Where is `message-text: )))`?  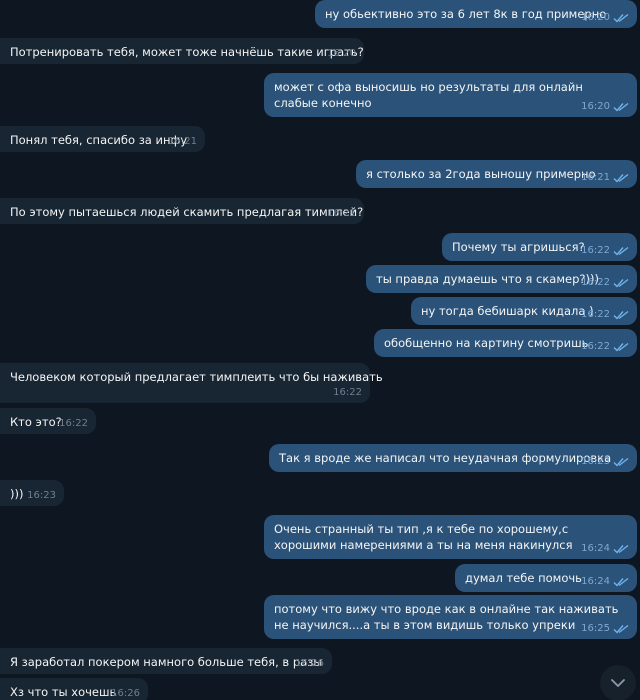 message-text: ))) is located at coordinates (17, 494).